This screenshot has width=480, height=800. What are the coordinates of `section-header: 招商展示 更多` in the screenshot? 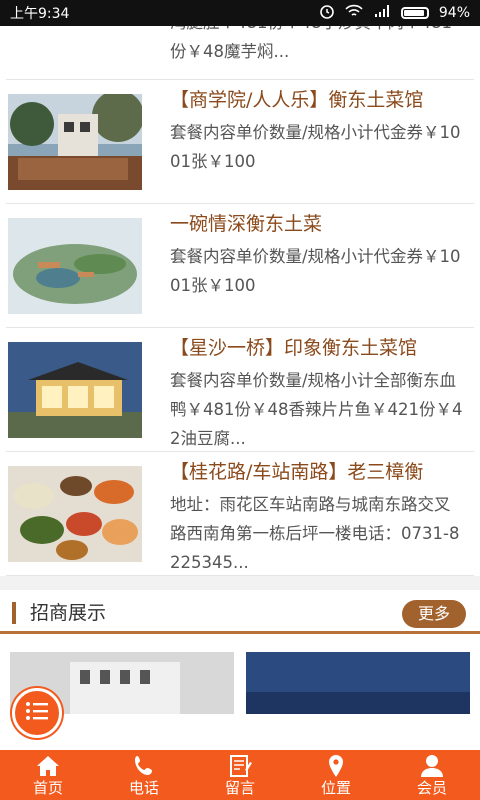 It's located at (240, 612).